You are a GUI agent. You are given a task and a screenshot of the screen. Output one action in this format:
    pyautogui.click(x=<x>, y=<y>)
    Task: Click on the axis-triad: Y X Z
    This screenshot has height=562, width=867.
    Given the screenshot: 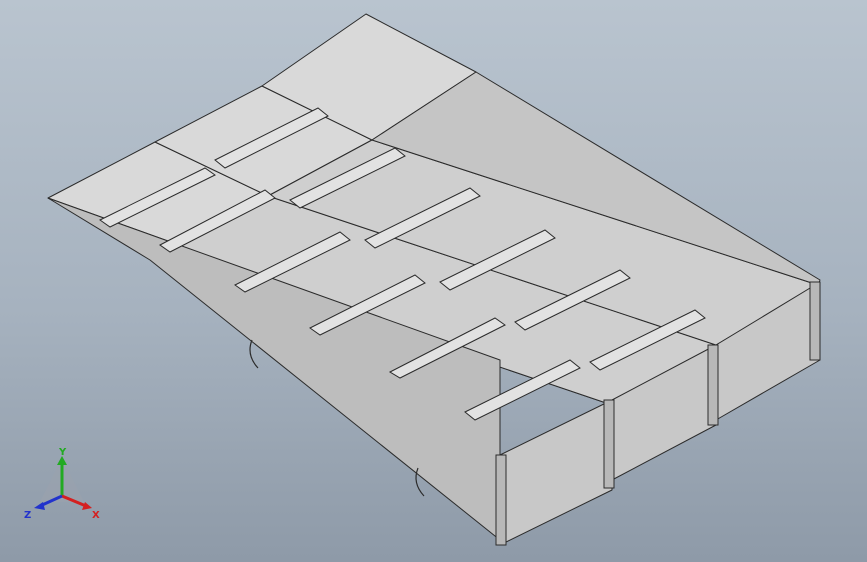 What is the action you would take?
    pyautogui.click(x=62, y=484)
    